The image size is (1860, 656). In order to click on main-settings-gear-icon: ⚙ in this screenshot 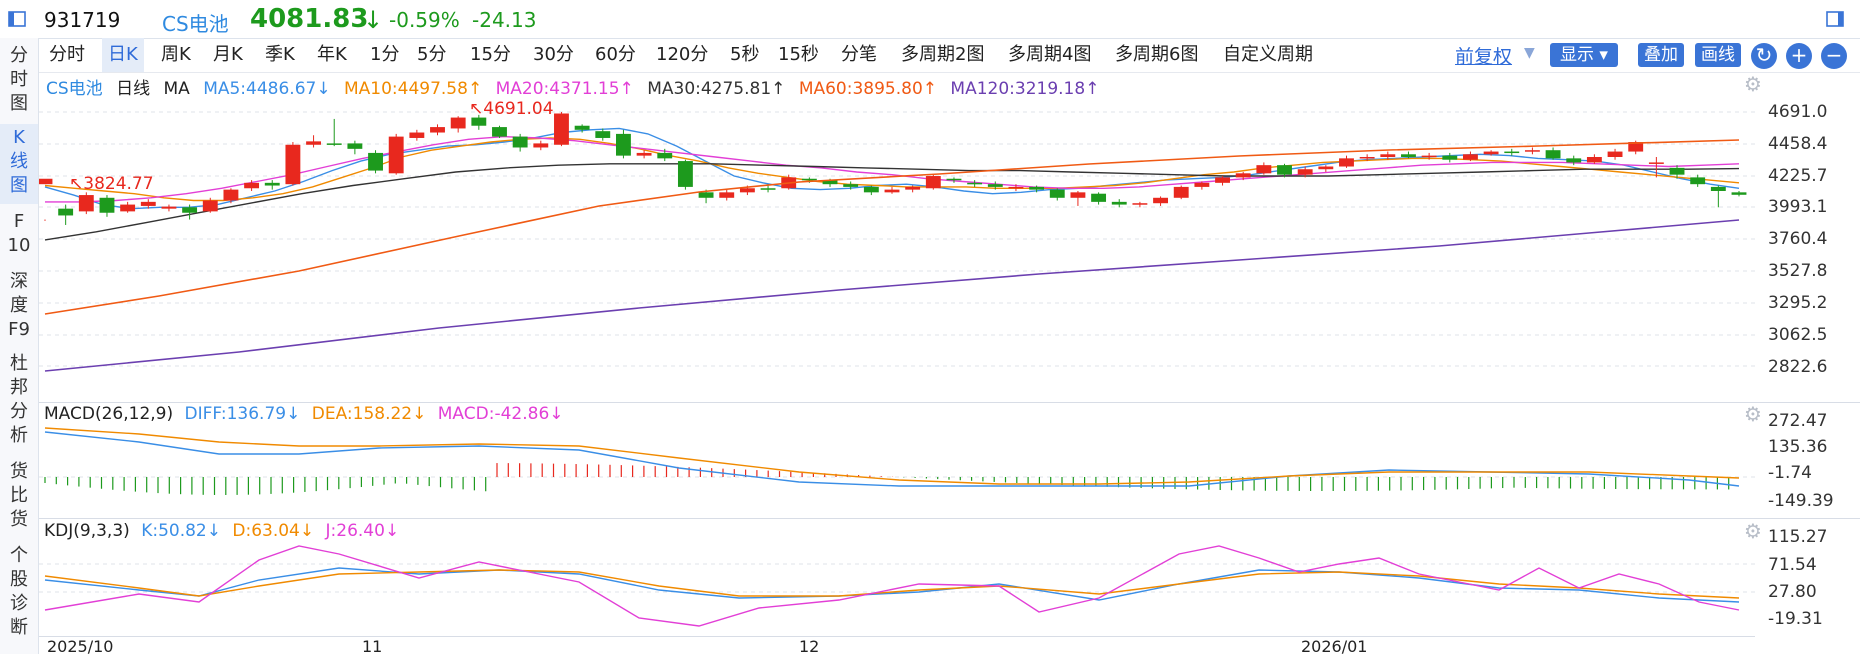, I will do `click(1753, 84)`.